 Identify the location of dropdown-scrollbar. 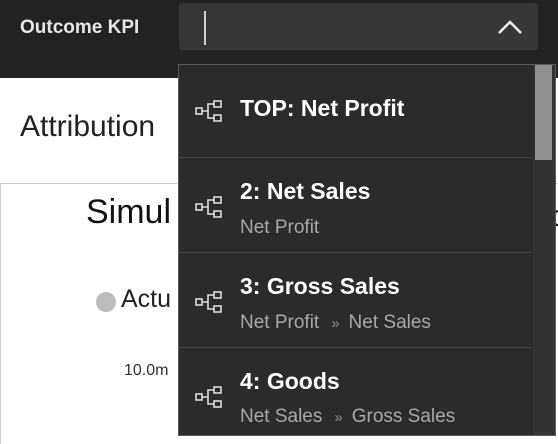
(544, 250).